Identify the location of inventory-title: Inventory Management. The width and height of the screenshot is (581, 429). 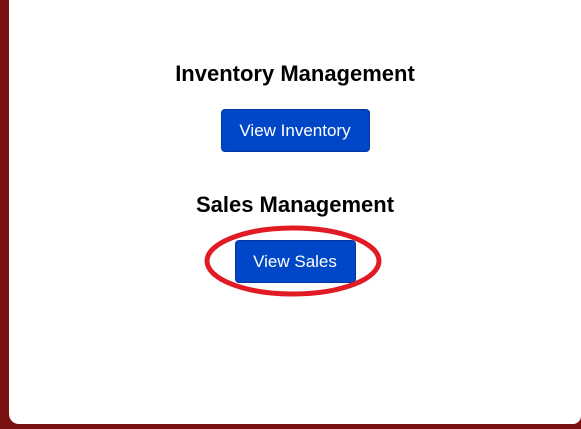
(295, 73).